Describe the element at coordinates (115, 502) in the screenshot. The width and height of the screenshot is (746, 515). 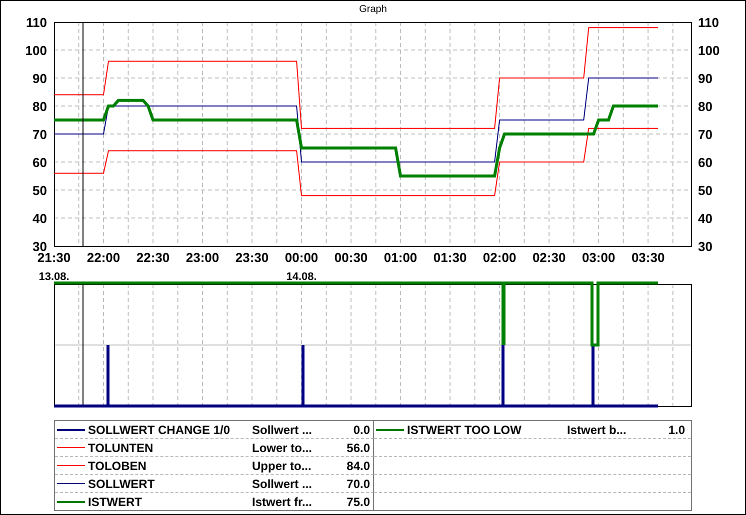
I see `series-name: ISTWERT` at that location.